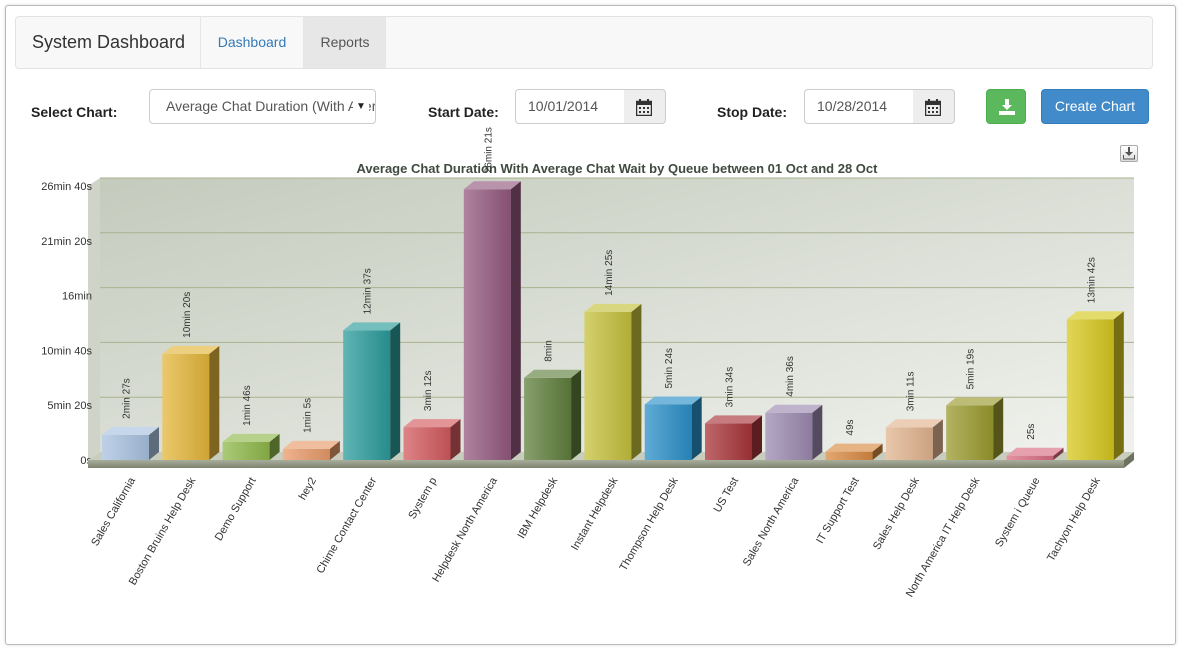 Image resolution: width=1182 pixels, height=650 pixels. Describe the element at coordinates (1018, 513) in the screenshot. I see `x-tick-label: System i Queue` at that location.